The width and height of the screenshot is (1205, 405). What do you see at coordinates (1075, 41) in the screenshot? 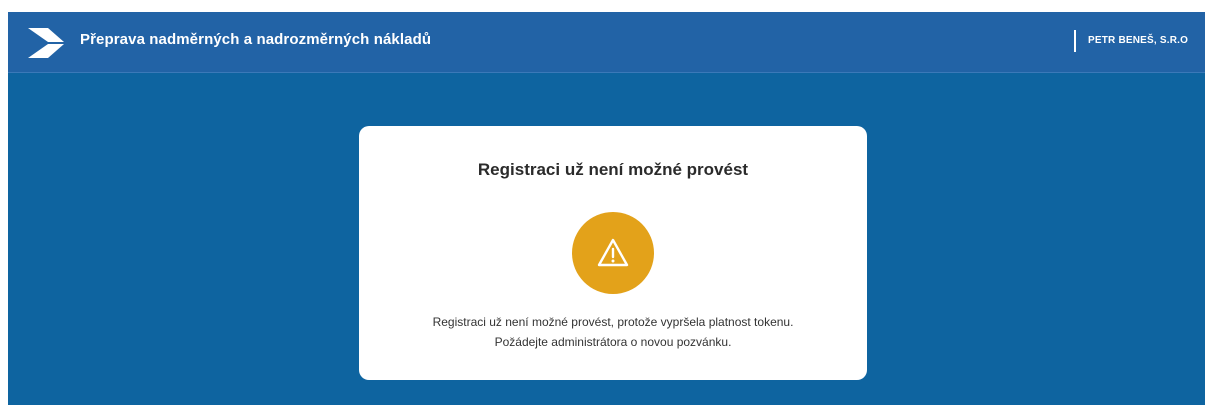
I see `company-divider` at bounding box center [1075, 41].